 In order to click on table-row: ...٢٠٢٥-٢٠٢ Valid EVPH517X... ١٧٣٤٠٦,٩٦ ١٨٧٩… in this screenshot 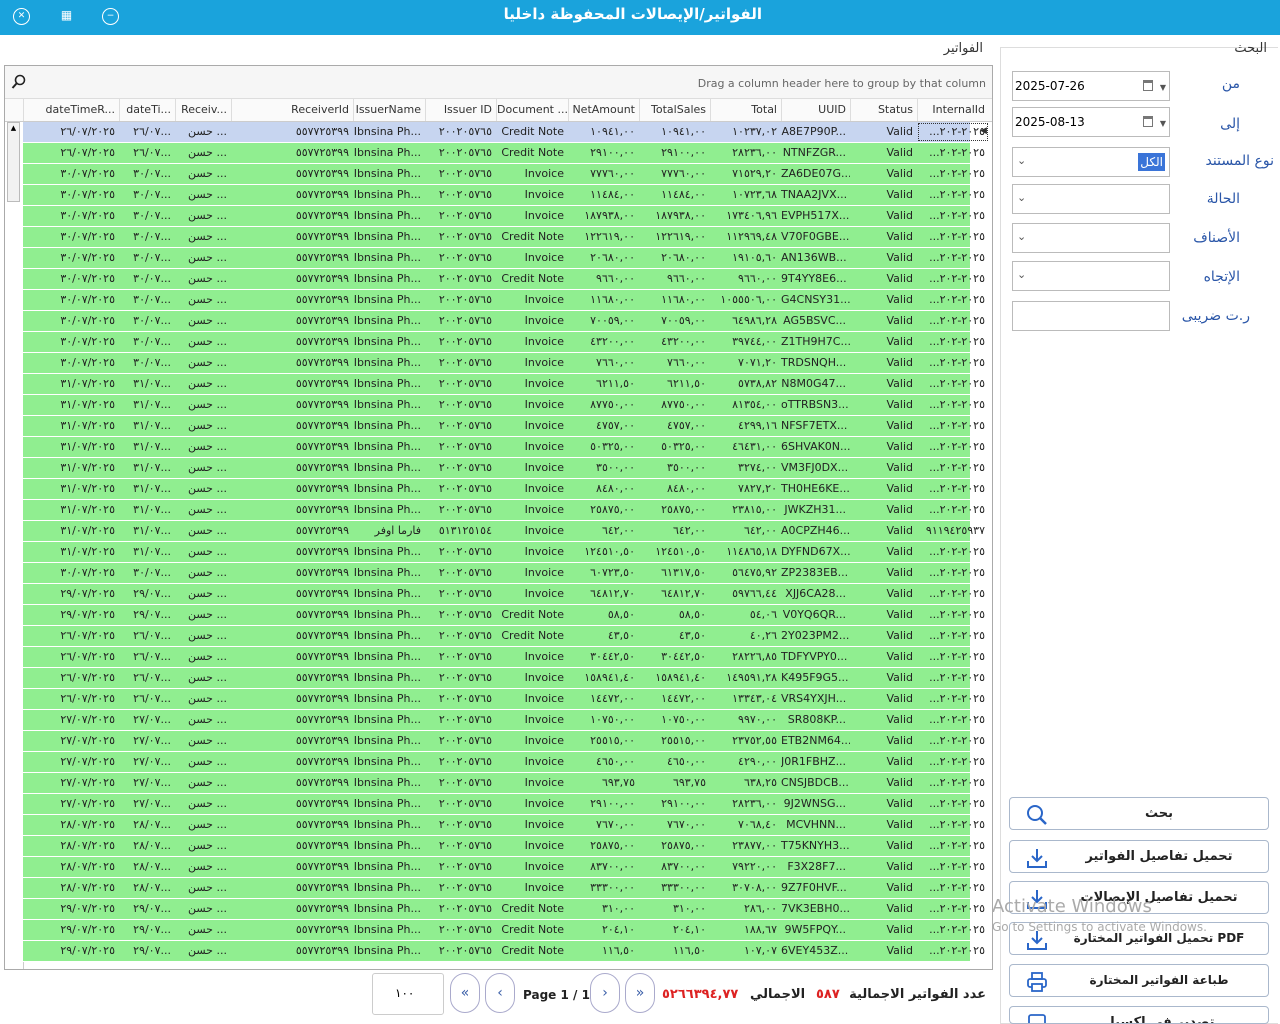, I will do `click(504, 216)`.